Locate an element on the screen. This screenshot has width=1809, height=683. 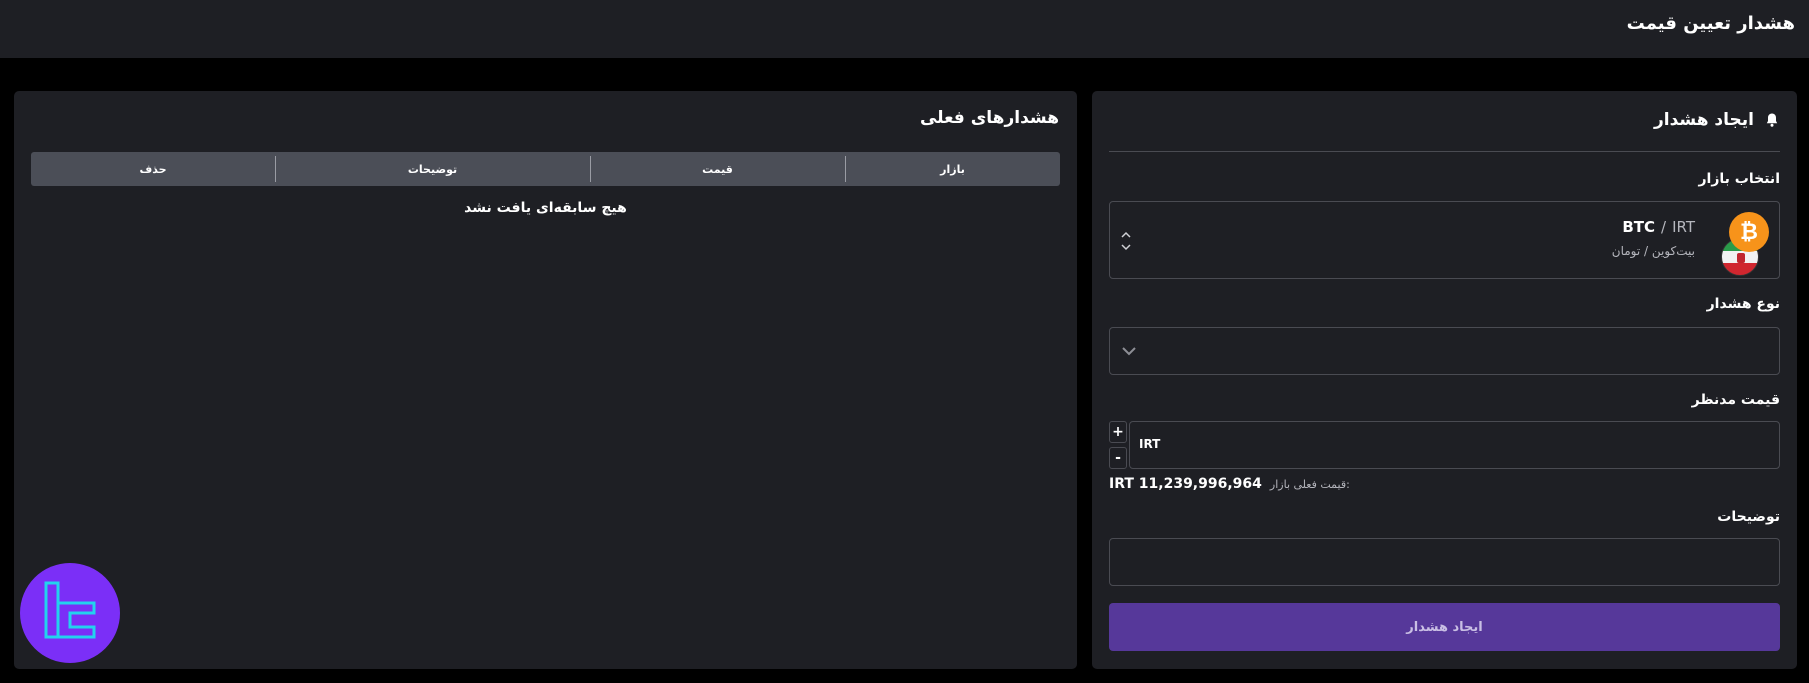
page-title: هشدار تعیین قیمت is located at coordinates (1710, 23).